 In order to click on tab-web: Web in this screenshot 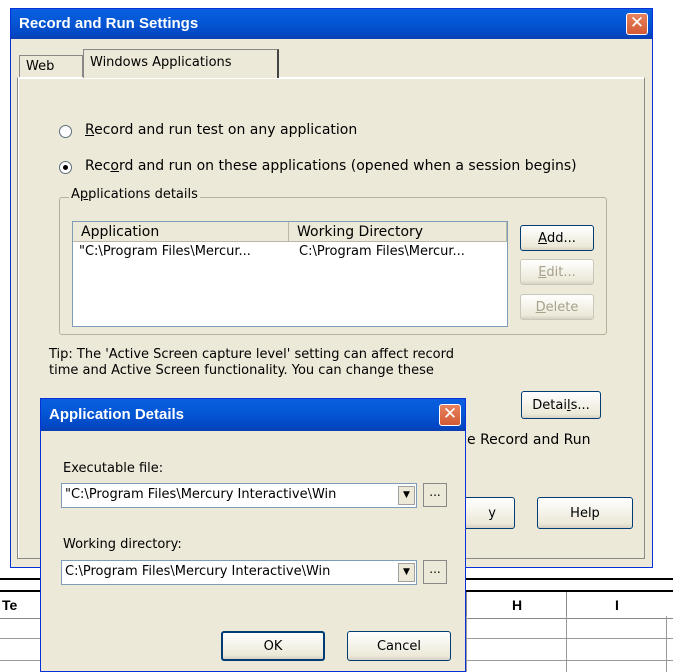, I will do `click(51, 66)`.